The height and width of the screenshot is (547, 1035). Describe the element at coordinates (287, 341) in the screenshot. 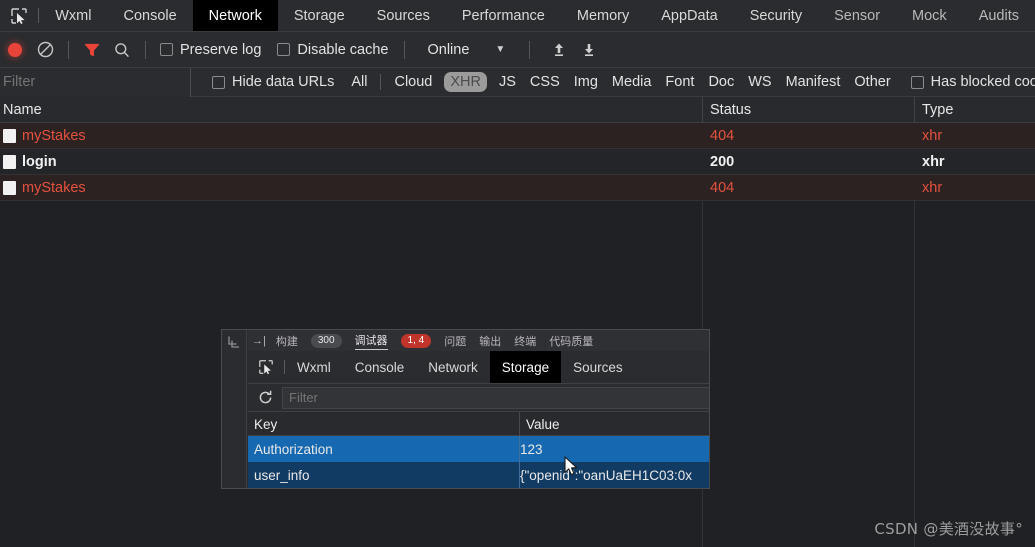

I see `ide-tab-build: 构建` at that location.